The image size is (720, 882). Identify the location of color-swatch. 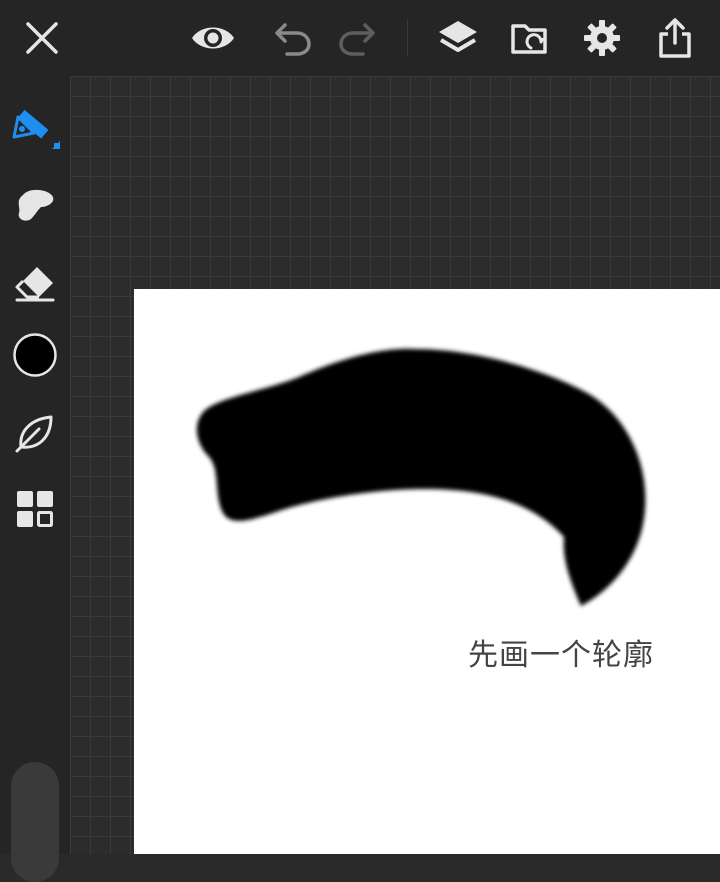
(35, 355).